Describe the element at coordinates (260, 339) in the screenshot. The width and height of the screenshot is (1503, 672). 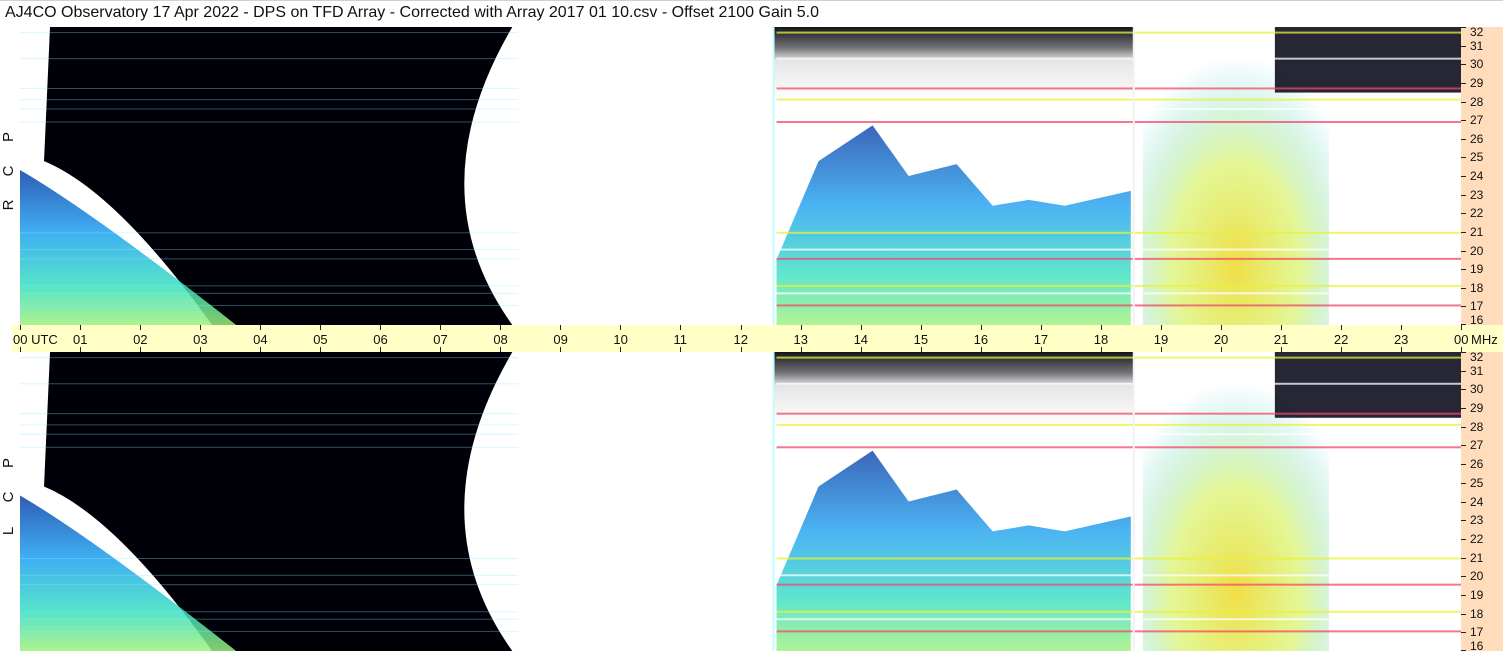
I see `time-tick-label: 04` at that location.